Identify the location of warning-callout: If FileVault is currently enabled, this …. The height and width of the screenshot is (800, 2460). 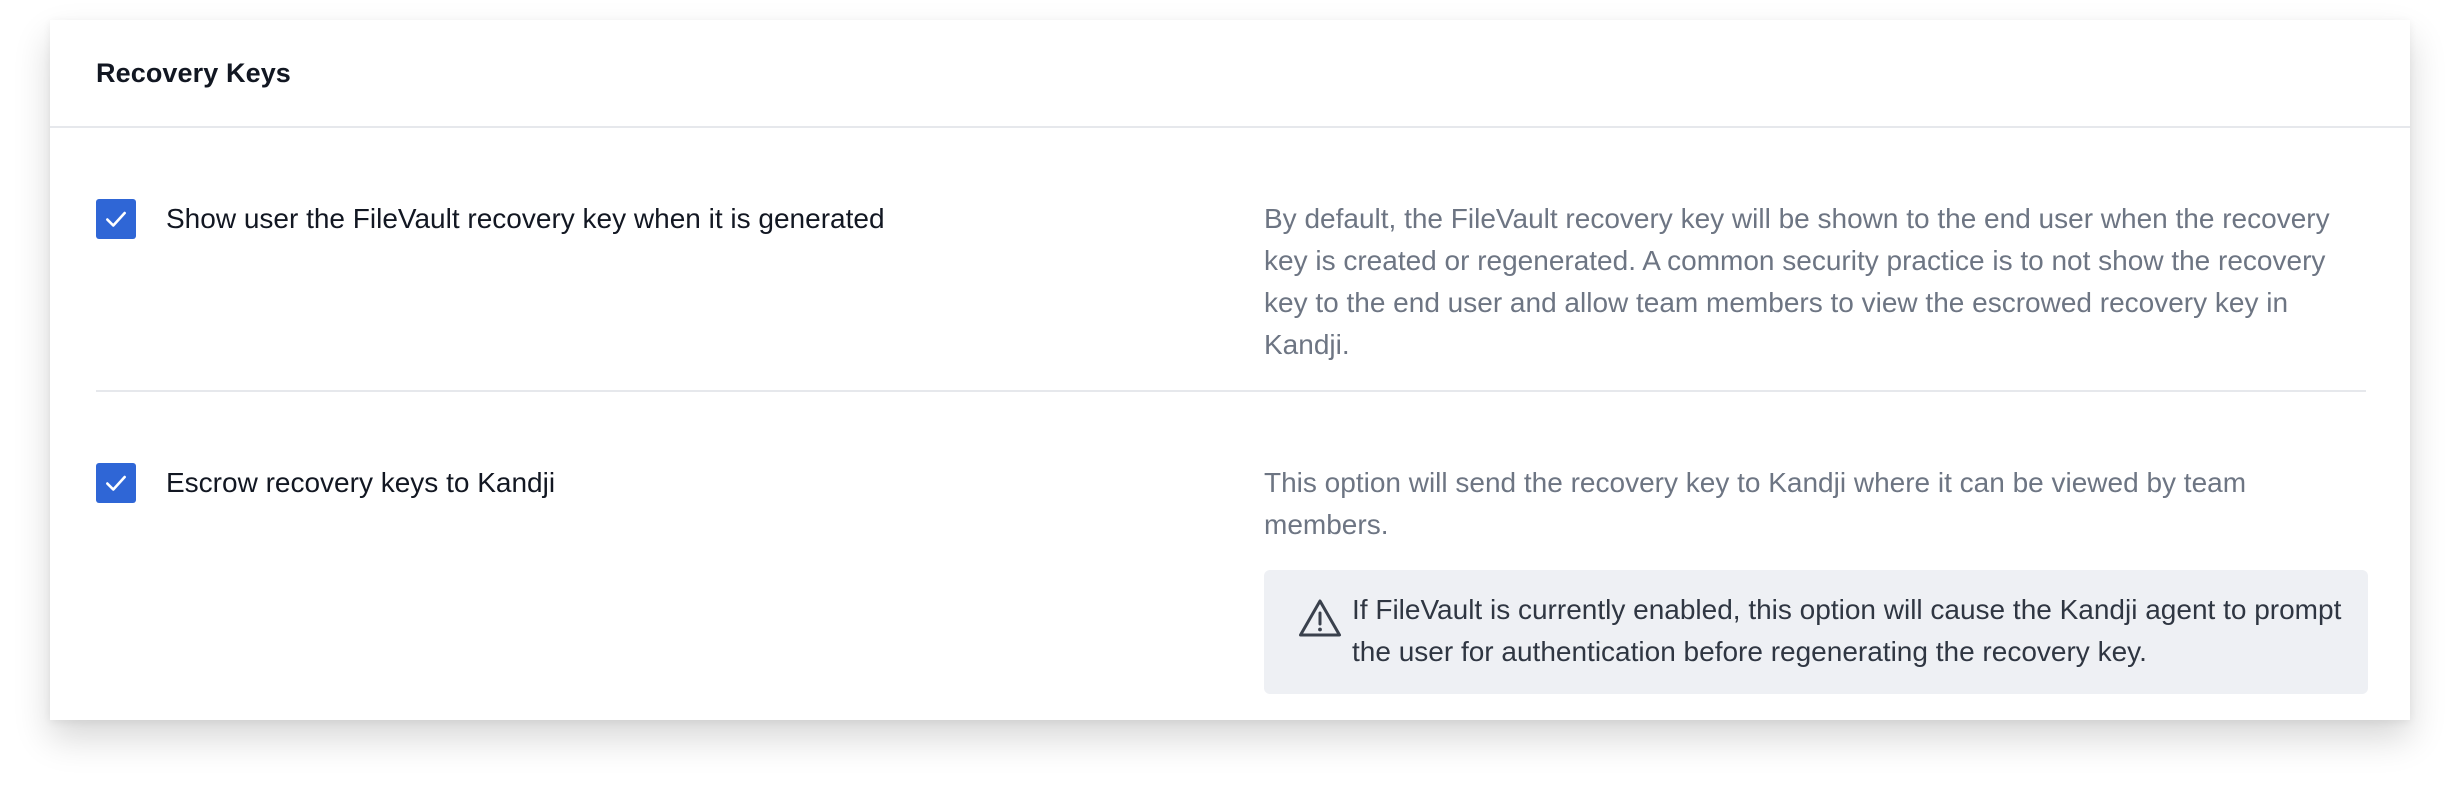
(1816, 632).